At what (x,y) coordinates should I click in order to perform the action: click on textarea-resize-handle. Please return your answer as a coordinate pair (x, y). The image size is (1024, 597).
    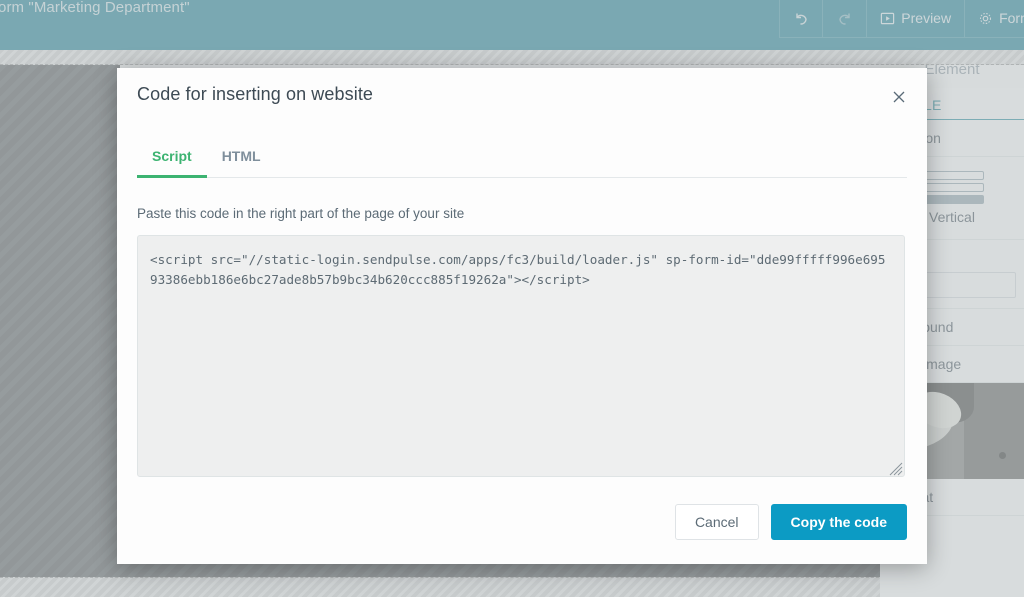
    Looking at the image, I should click on (896, 469).